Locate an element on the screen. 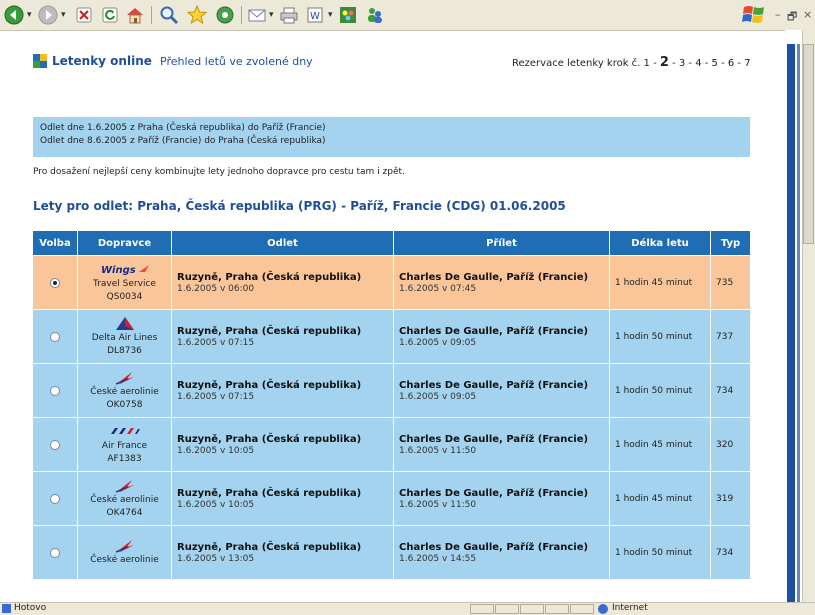 This screenshot has height=615, width=815. search-icon is located at coordinates (169, 15).